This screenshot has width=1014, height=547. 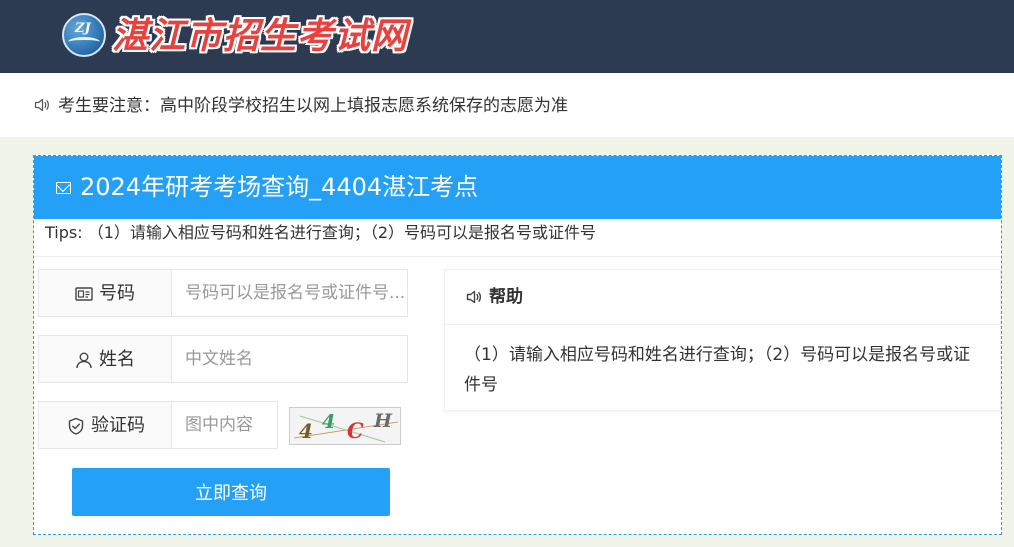 What do you see at coordinates (717, 370) in the screenshot?
I see `help-body: （1）请输入相应号码和姓名进行查询；（2）号码可以是报名号或证件号` at bounding box center [717, 370].